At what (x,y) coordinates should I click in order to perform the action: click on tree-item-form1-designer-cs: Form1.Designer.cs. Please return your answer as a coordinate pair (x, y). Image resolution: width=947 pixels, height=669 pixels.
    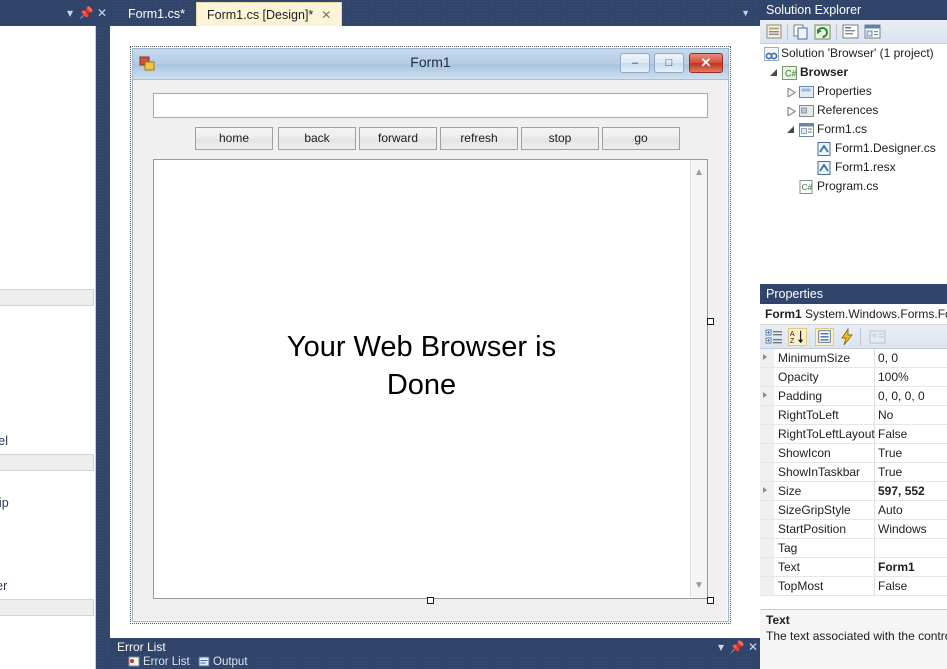
    Looking at the image, I should click on (853, 148).